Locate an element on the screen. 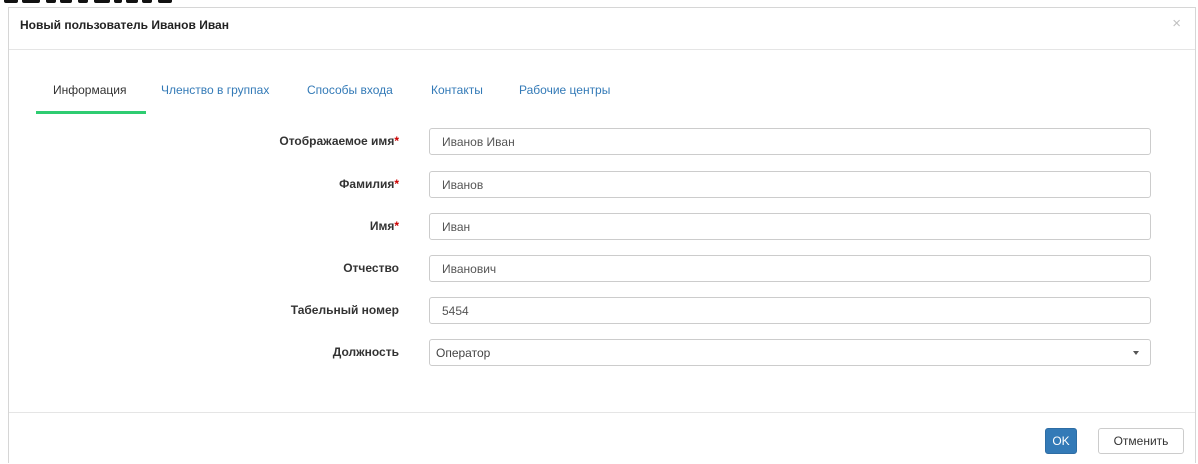  last-name-label: Фамилия* is located at coordinates (369, 184).